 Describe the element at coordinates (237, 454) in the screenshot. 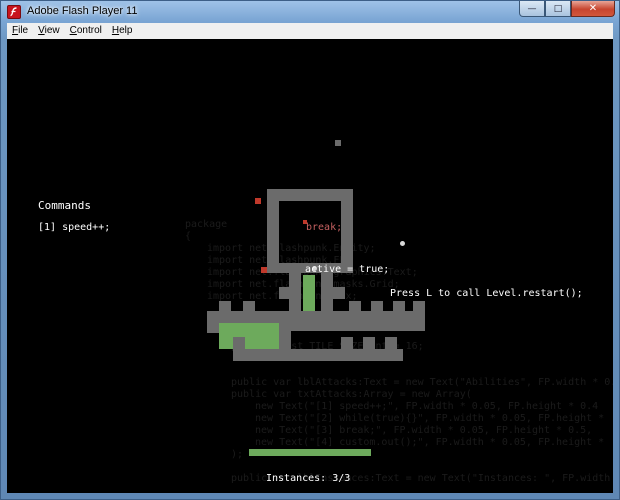

I see `code-line: );` at that location.